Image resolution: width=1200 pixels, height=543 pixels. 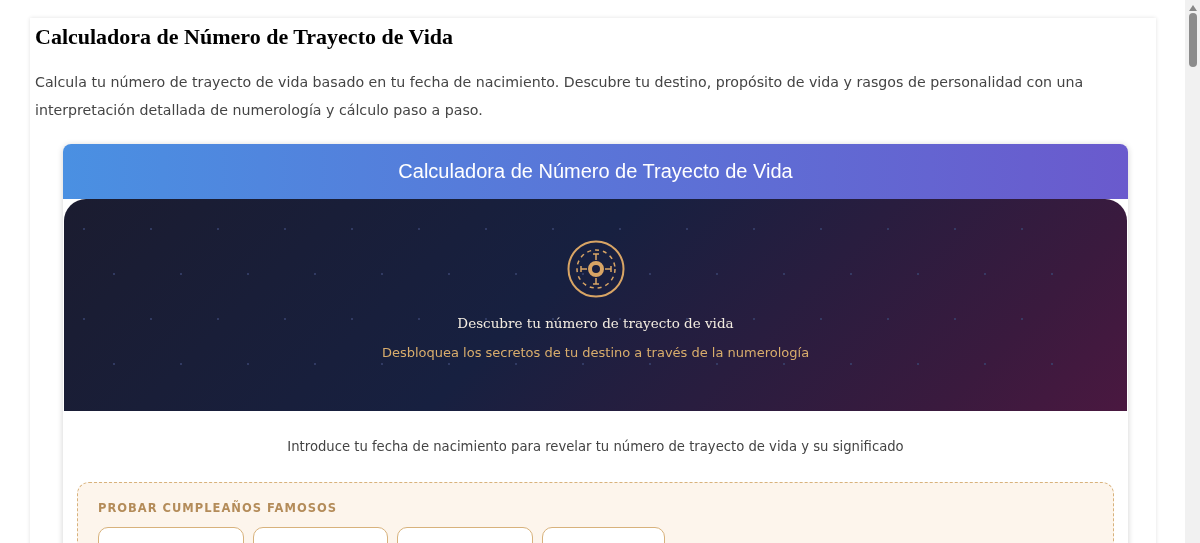 What do you see at coordinates (1192, 271) in the screenshot?
I see `scrollbar` at bounding box center [1192, 271].